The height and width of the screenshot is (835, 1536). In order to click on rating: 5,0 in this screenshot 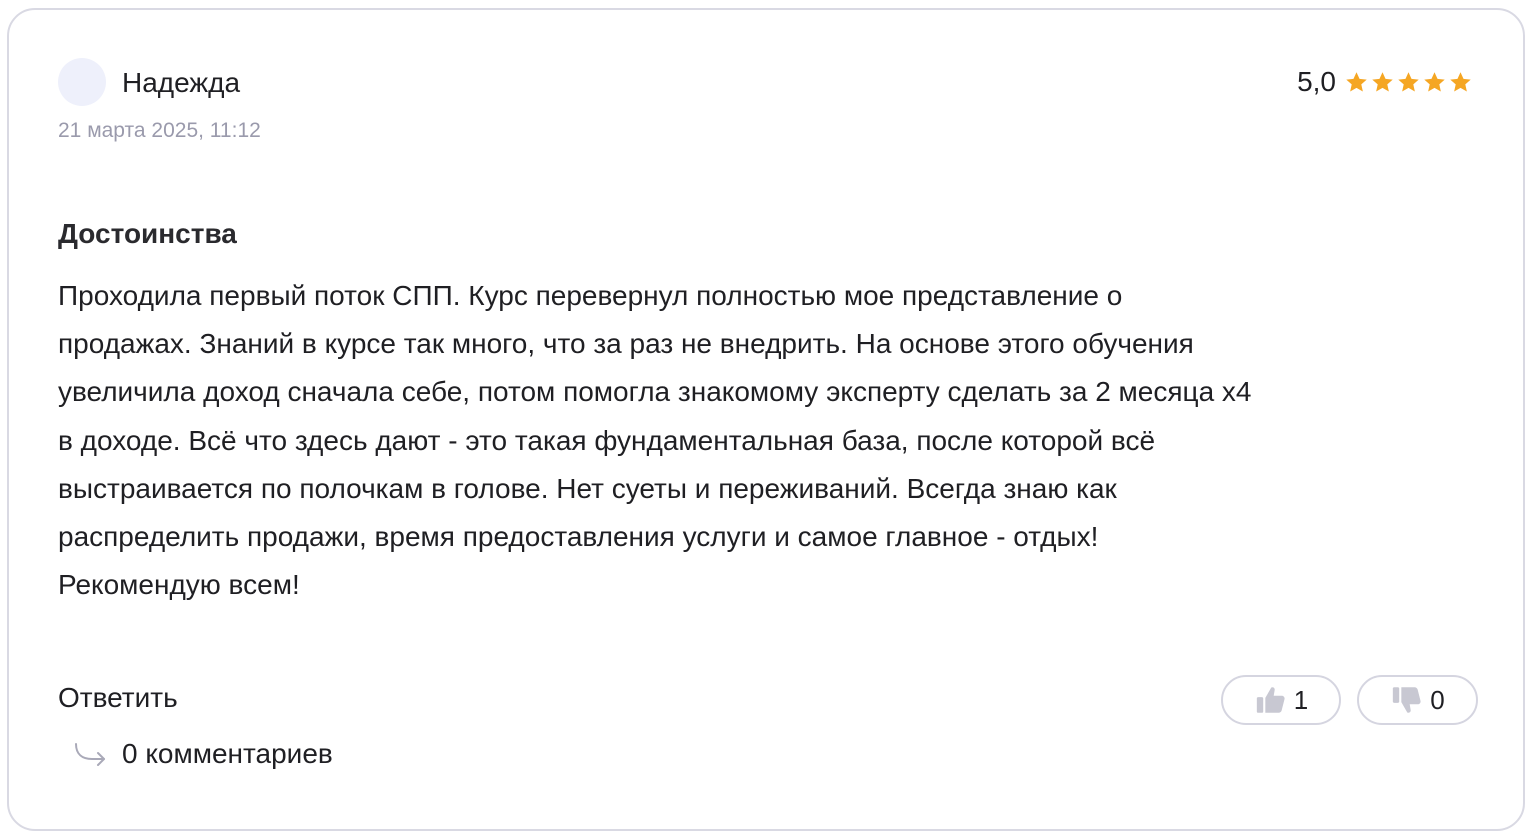, I will do `click(1385, 82)`.